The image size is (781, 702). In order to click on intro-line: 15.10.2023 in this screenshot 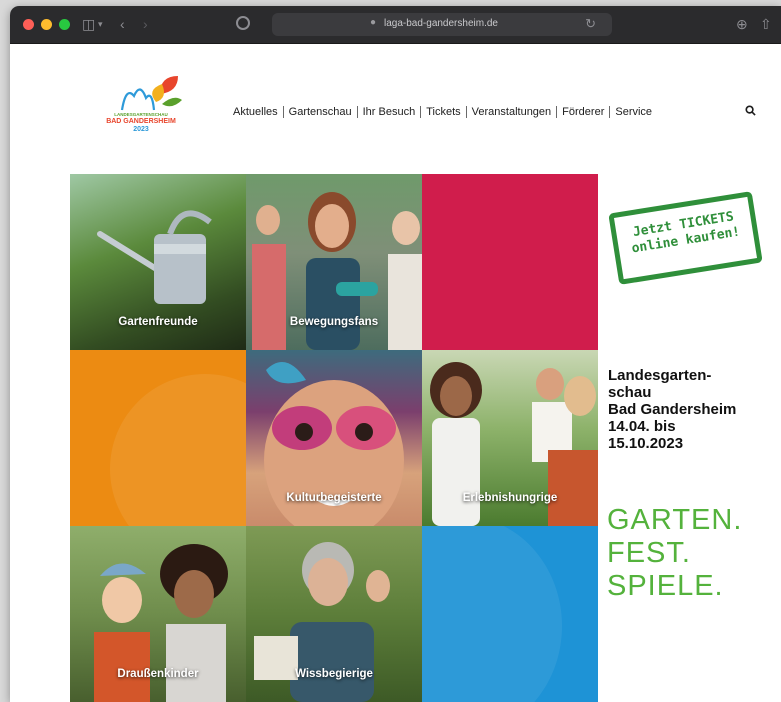, I will do `click(646, 443)`.